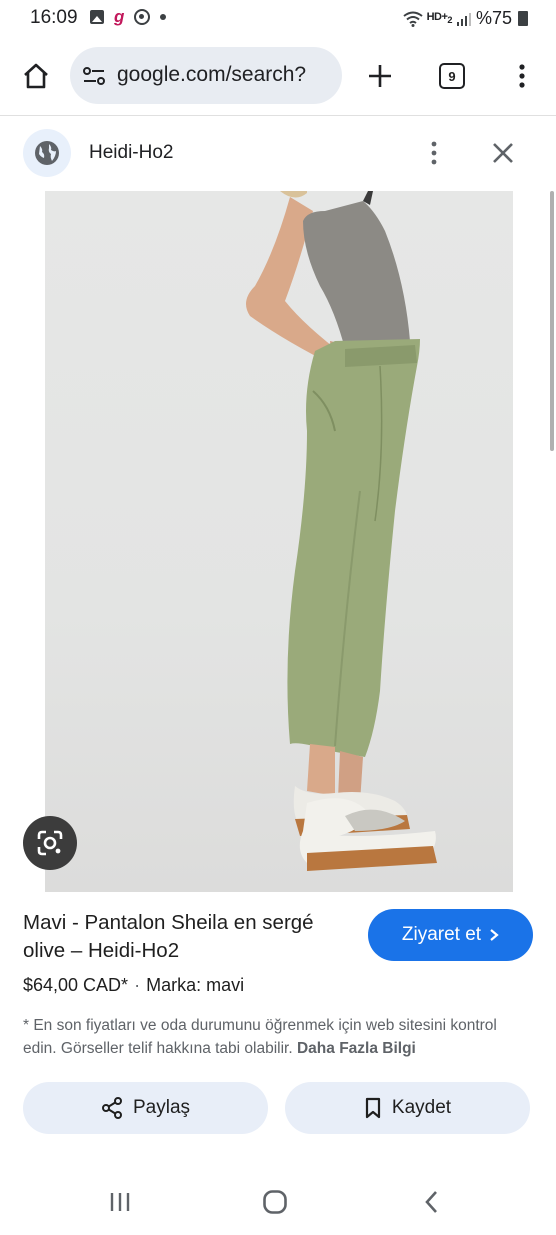 The image size is (556, 1235). I want to click on visit-button: Ziyaret et, so click(450, 935).